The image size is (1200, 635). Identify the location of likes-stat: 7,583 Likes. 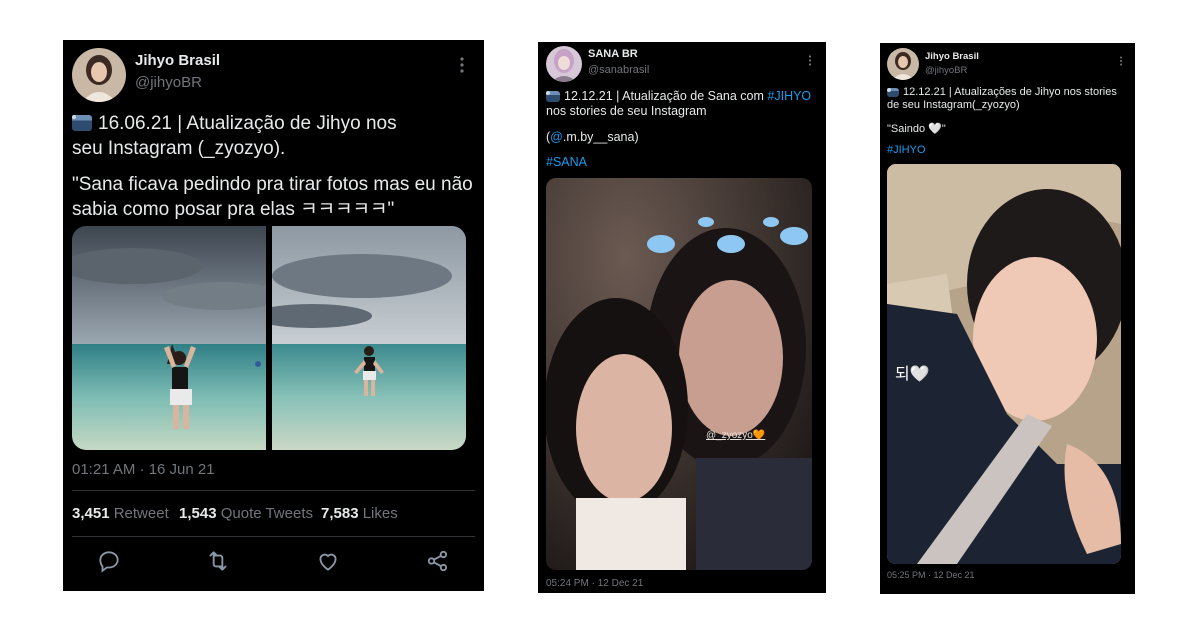
(359, 513).